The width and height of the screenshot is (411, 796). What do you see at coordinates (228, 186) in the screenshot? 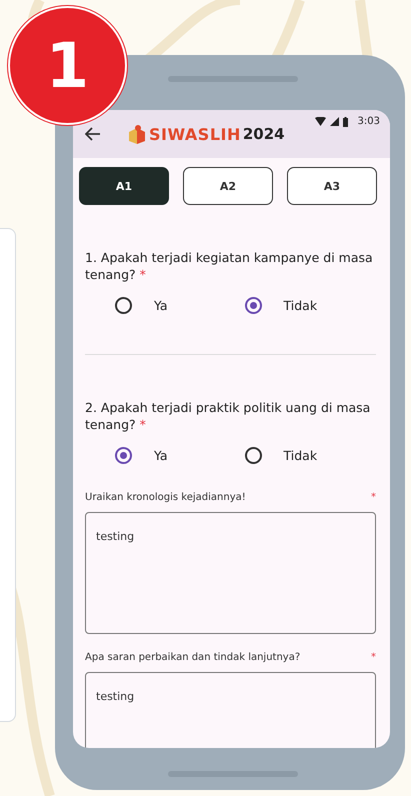
I see `section-tab: A2` at bounding box center [228, 186].